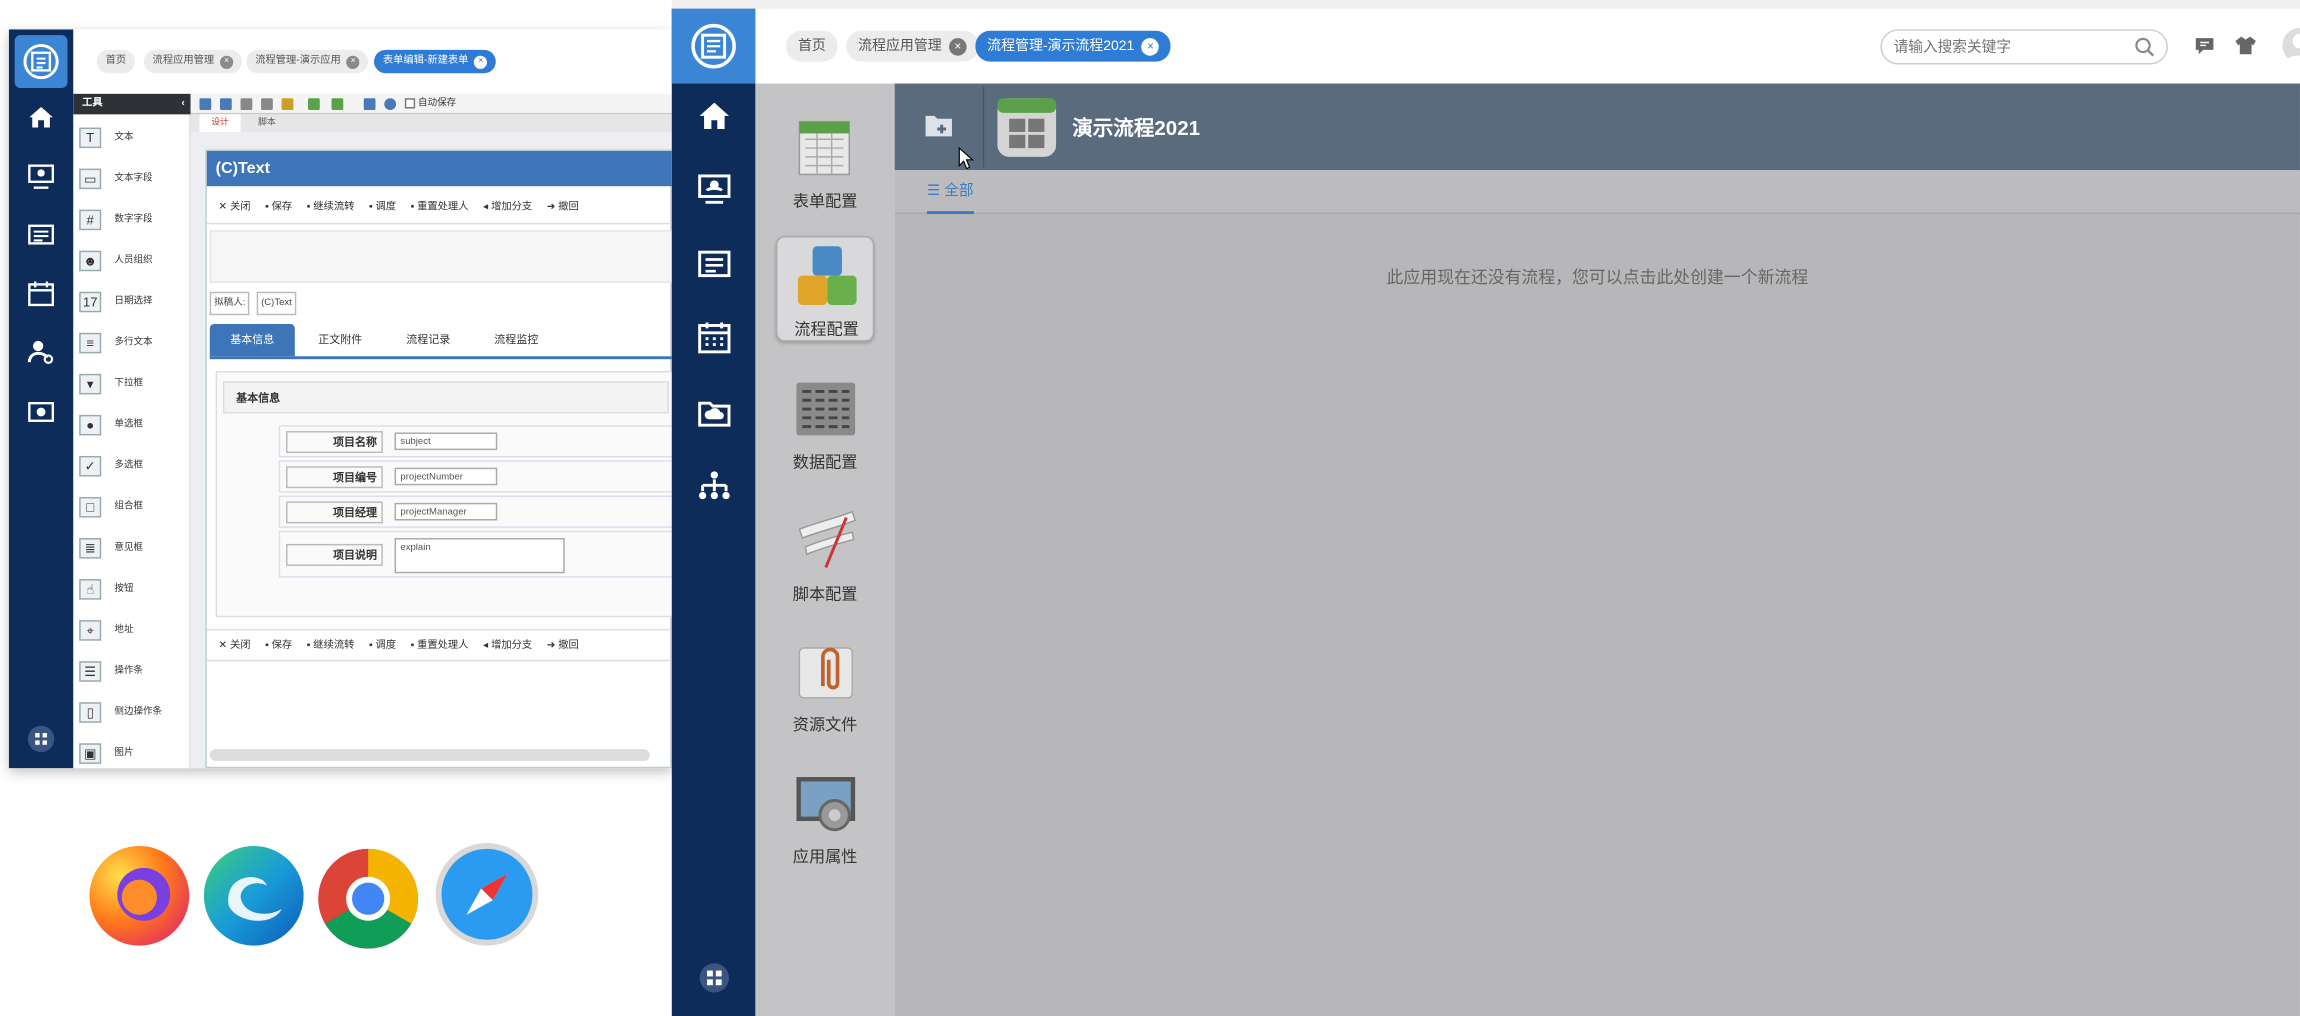 The image size is (2300, 1016). Describe the element at coordinates (826, 803) in the screenshot. I see `app-properties-icon` at that location.